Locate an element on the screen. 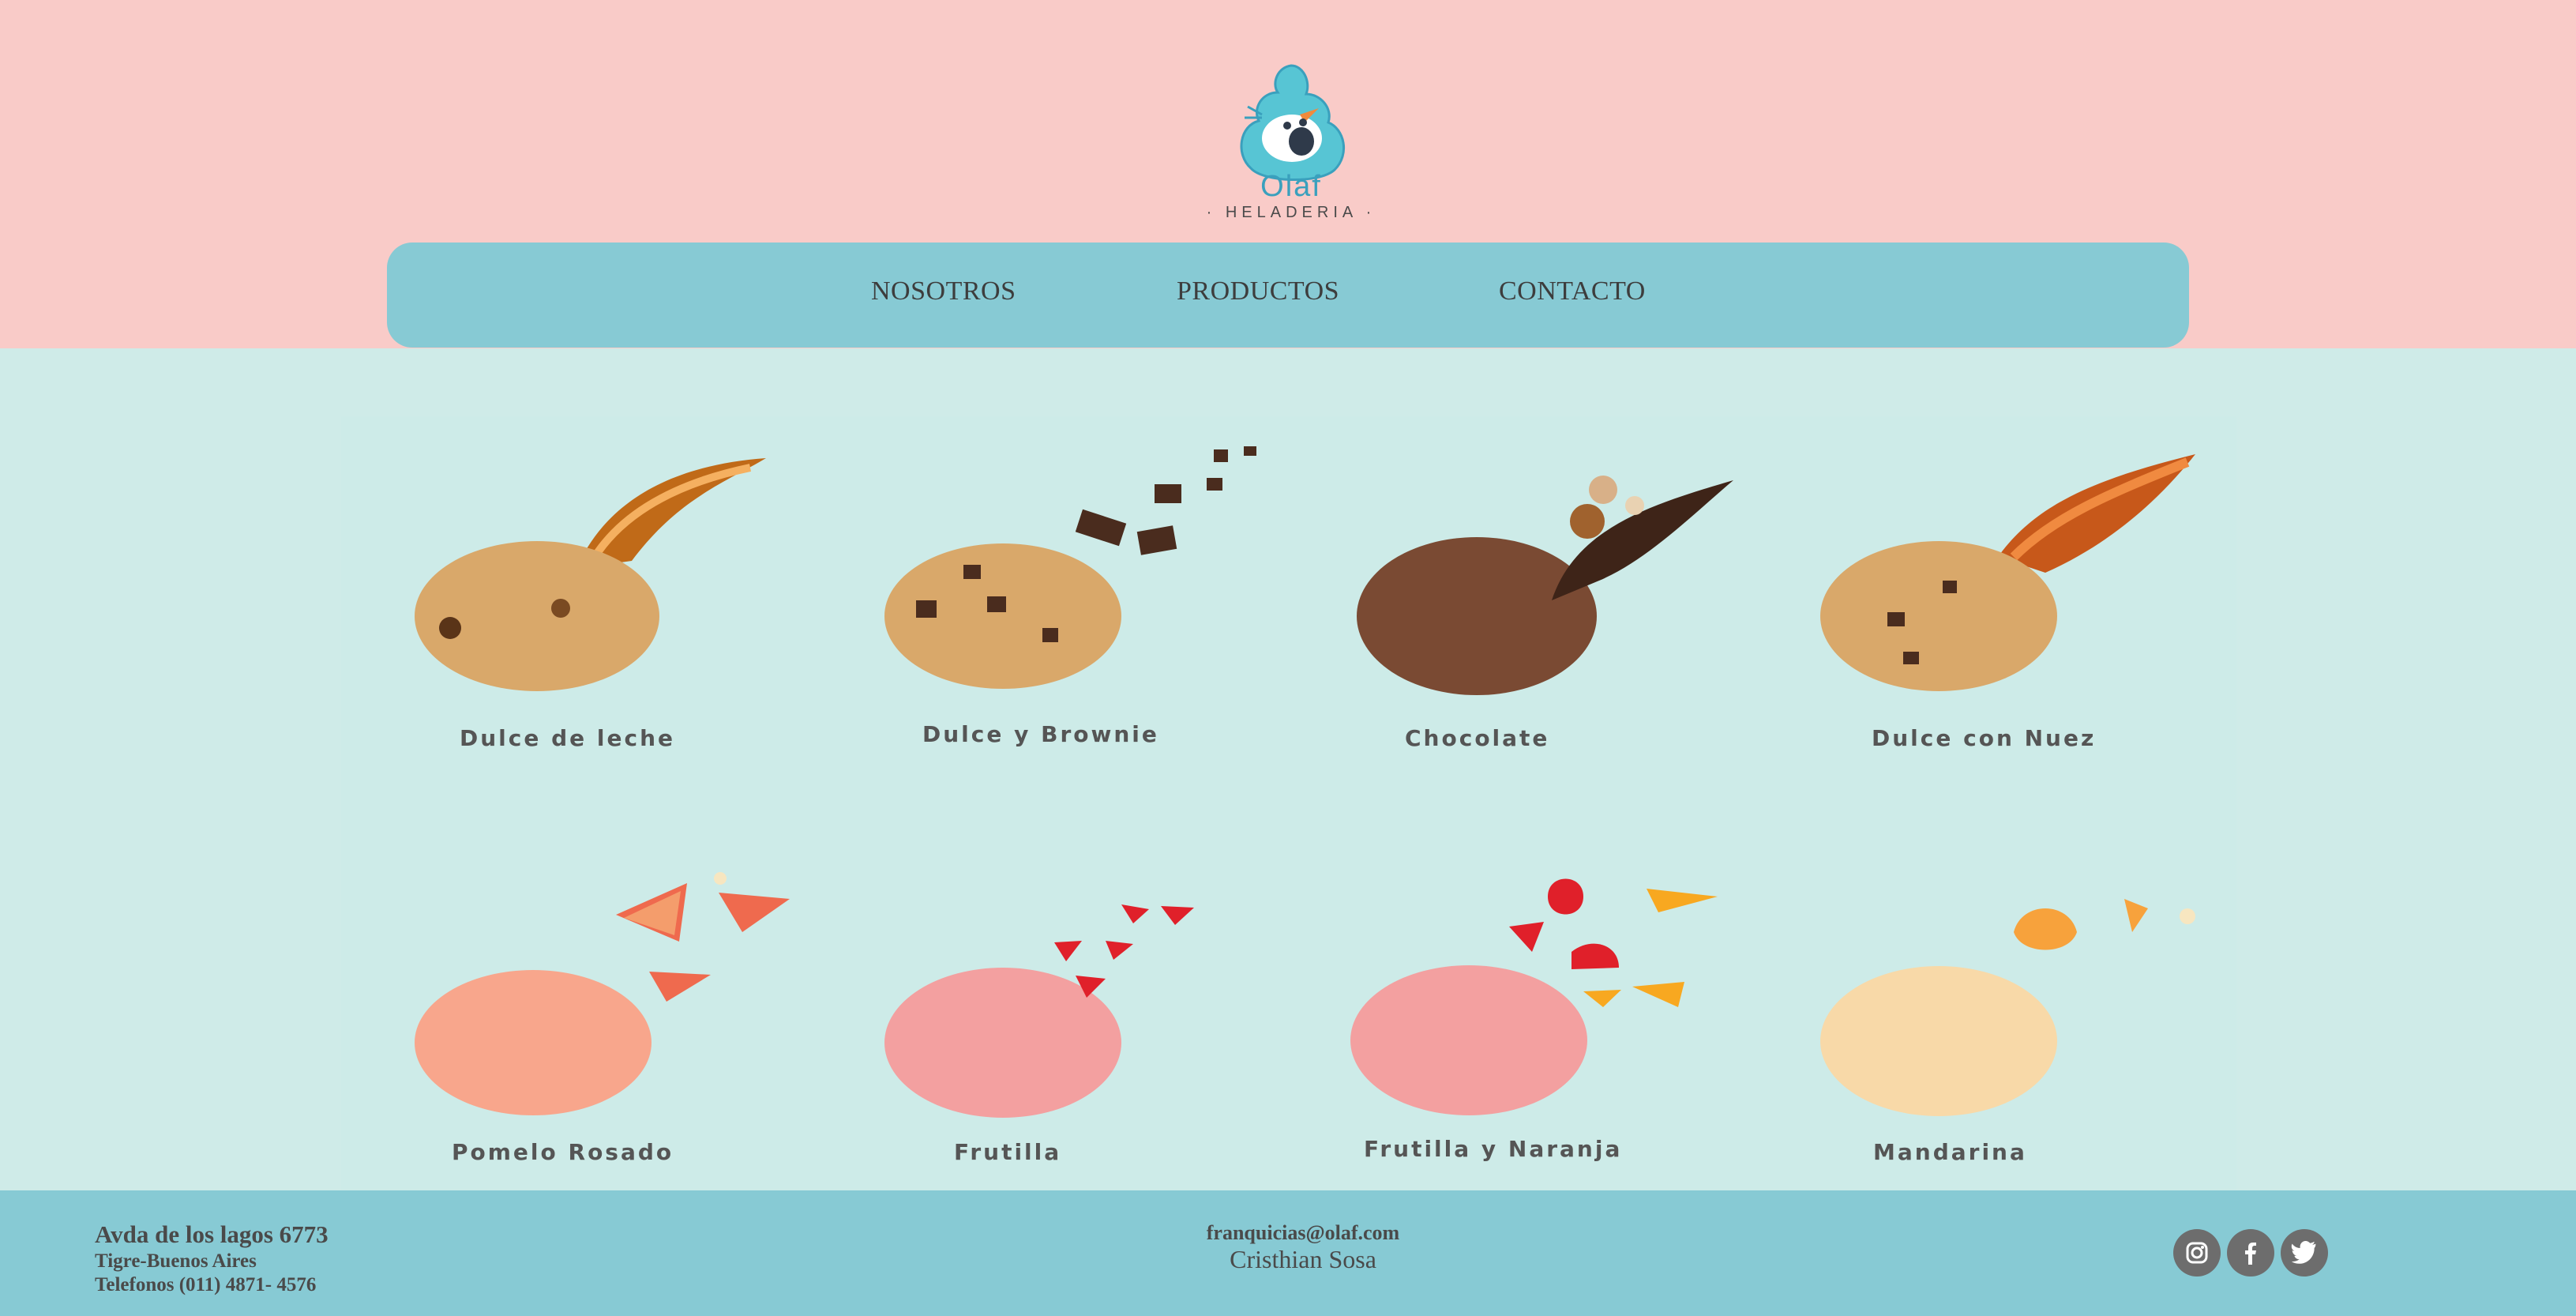 The height and width of the screenshot is (1316, 2576). product-label: Frutilla is located at coordinates (1008, 1152).